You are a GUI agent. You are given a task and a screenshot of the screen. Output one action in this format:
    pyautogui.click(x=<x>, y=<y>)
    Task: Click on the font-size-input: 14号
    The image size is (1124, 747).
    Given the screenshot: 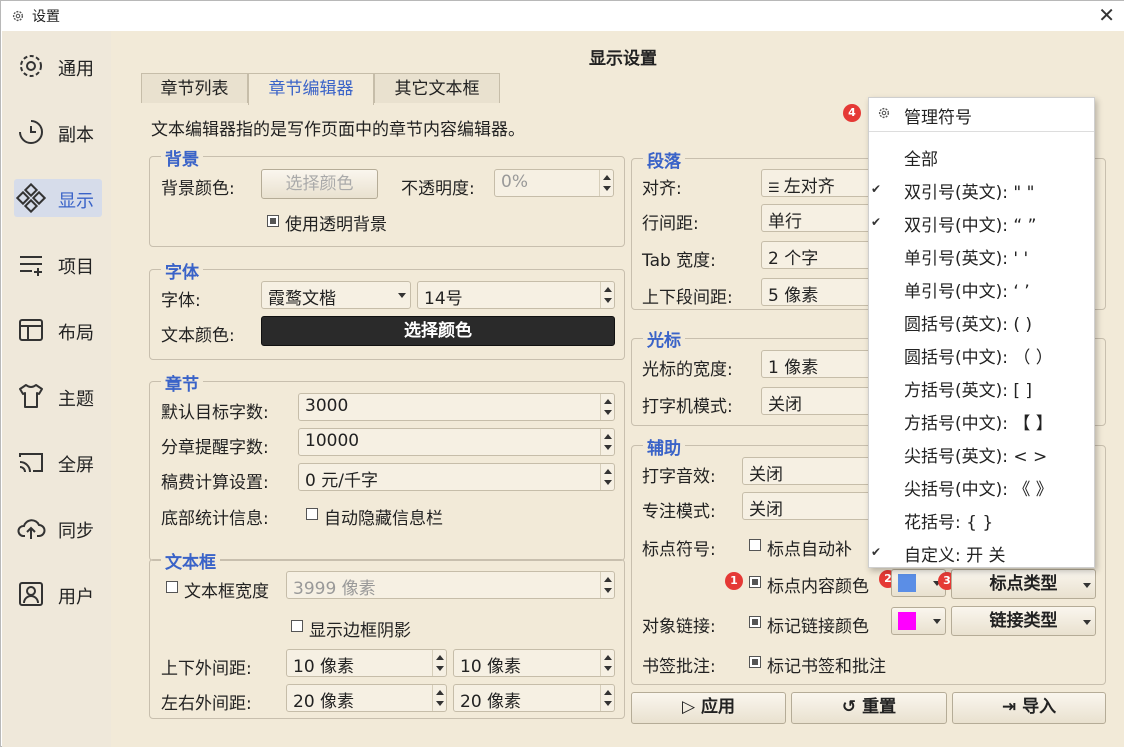 What is the action you would take?
    pyautogui.click(x=516, y=295)
    